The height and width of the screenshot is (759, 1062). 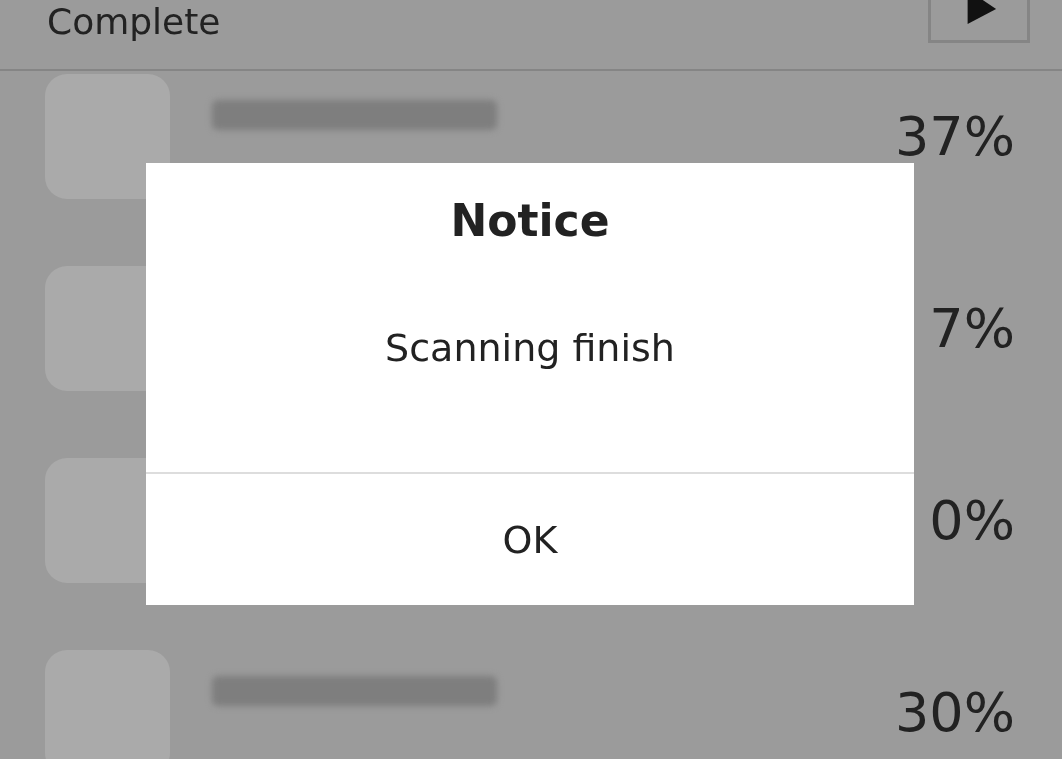 What do you see at coordinates (954, 712) in the screenshot?
I see `percent-text: 30%` at bounding box center [954, 712].